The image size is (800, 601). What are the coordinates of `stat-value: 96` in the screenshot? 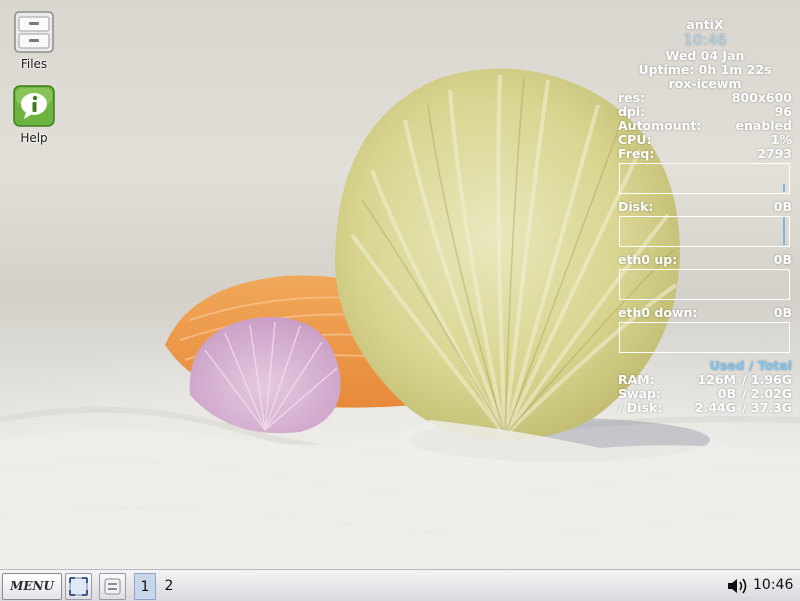 It's located at (783, 111).